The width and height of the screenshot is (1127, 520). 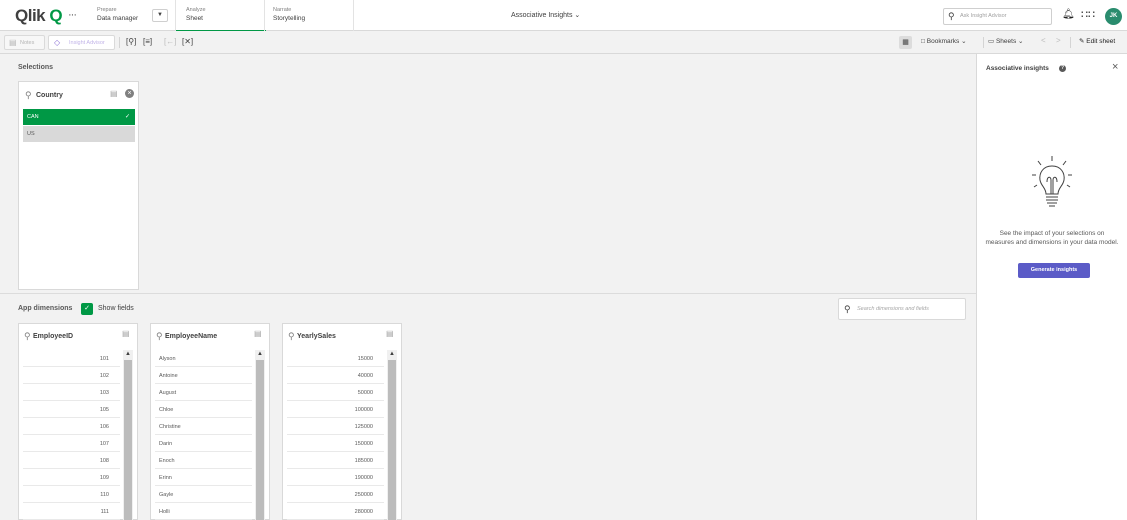 I want to click on field-header: ⚲ EmployeeID ▤, so click(x=78, y=335).